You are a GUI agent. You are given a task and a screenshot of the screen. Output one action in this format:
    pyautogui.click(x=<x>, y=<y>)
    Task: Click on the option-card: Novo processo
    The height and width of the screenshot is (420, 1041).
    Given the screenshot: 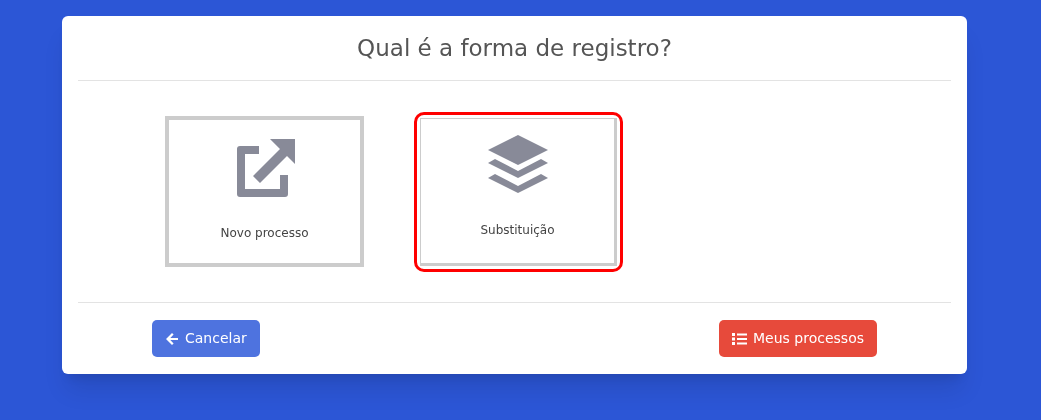 What is the action you would take?
    pyautogui.click(x=264, y=191)
    